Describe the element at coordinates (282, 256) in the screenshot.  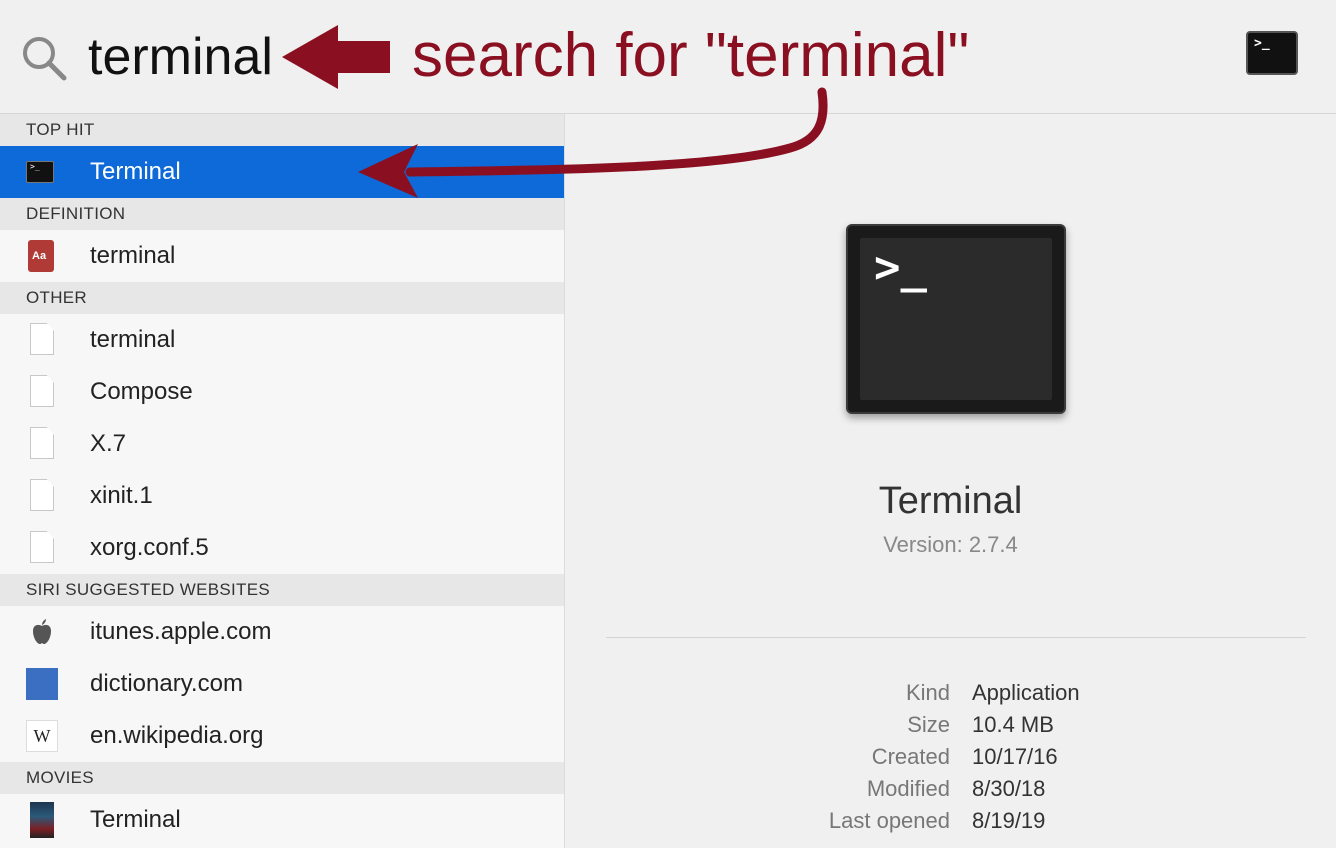
I see `result-definition-terminal: Aa terminal` at that location.